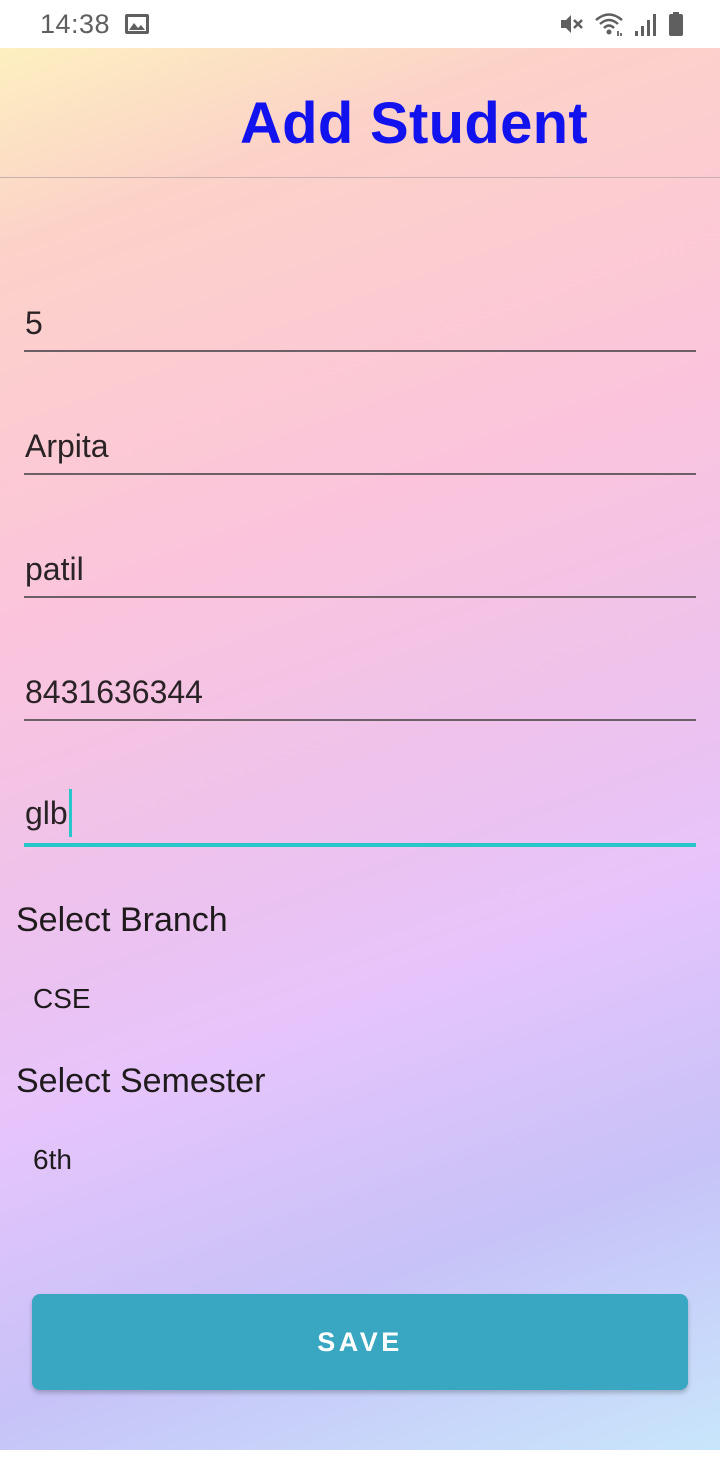 The image size is (720, 1480). I want to click on branch-label: Select Branch, so click(122, 920).